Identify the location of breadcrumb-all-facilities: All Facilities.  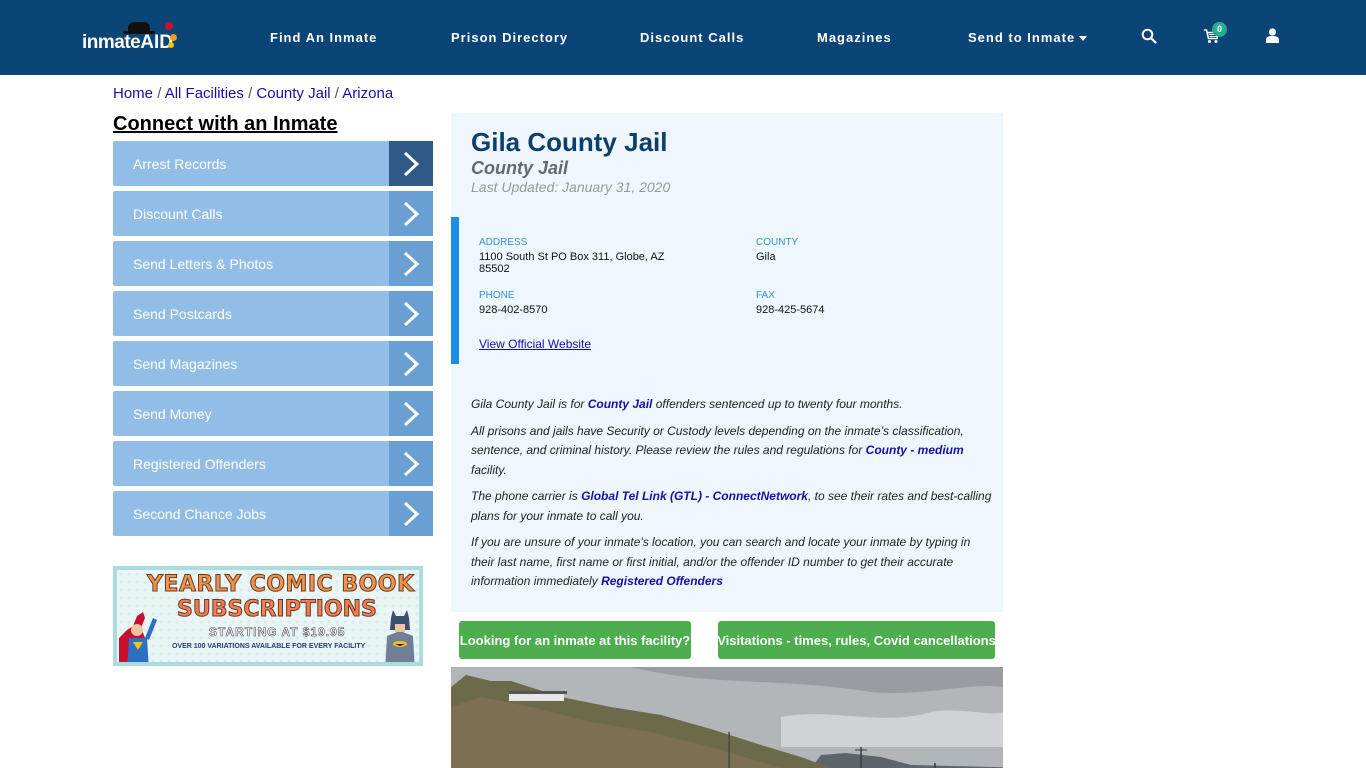
(204, 93).